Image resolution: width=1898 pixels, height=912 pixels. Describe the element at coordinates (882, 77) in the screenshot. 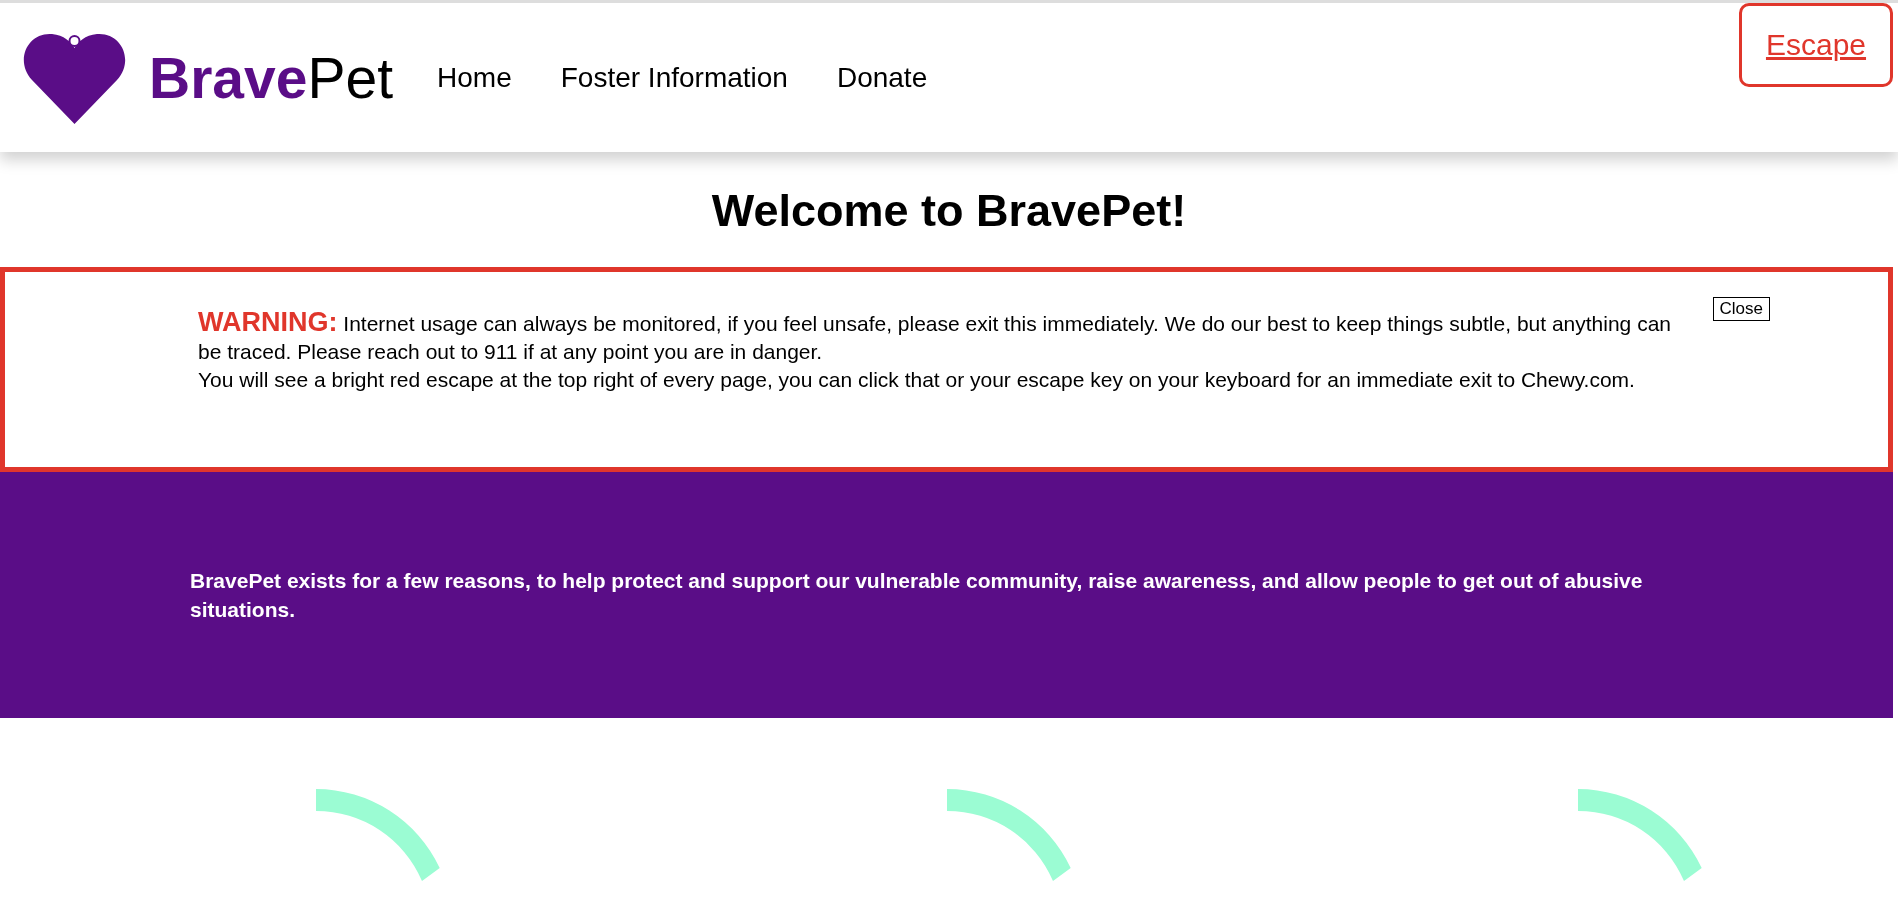

I see `nav-link: Donate` at that location.